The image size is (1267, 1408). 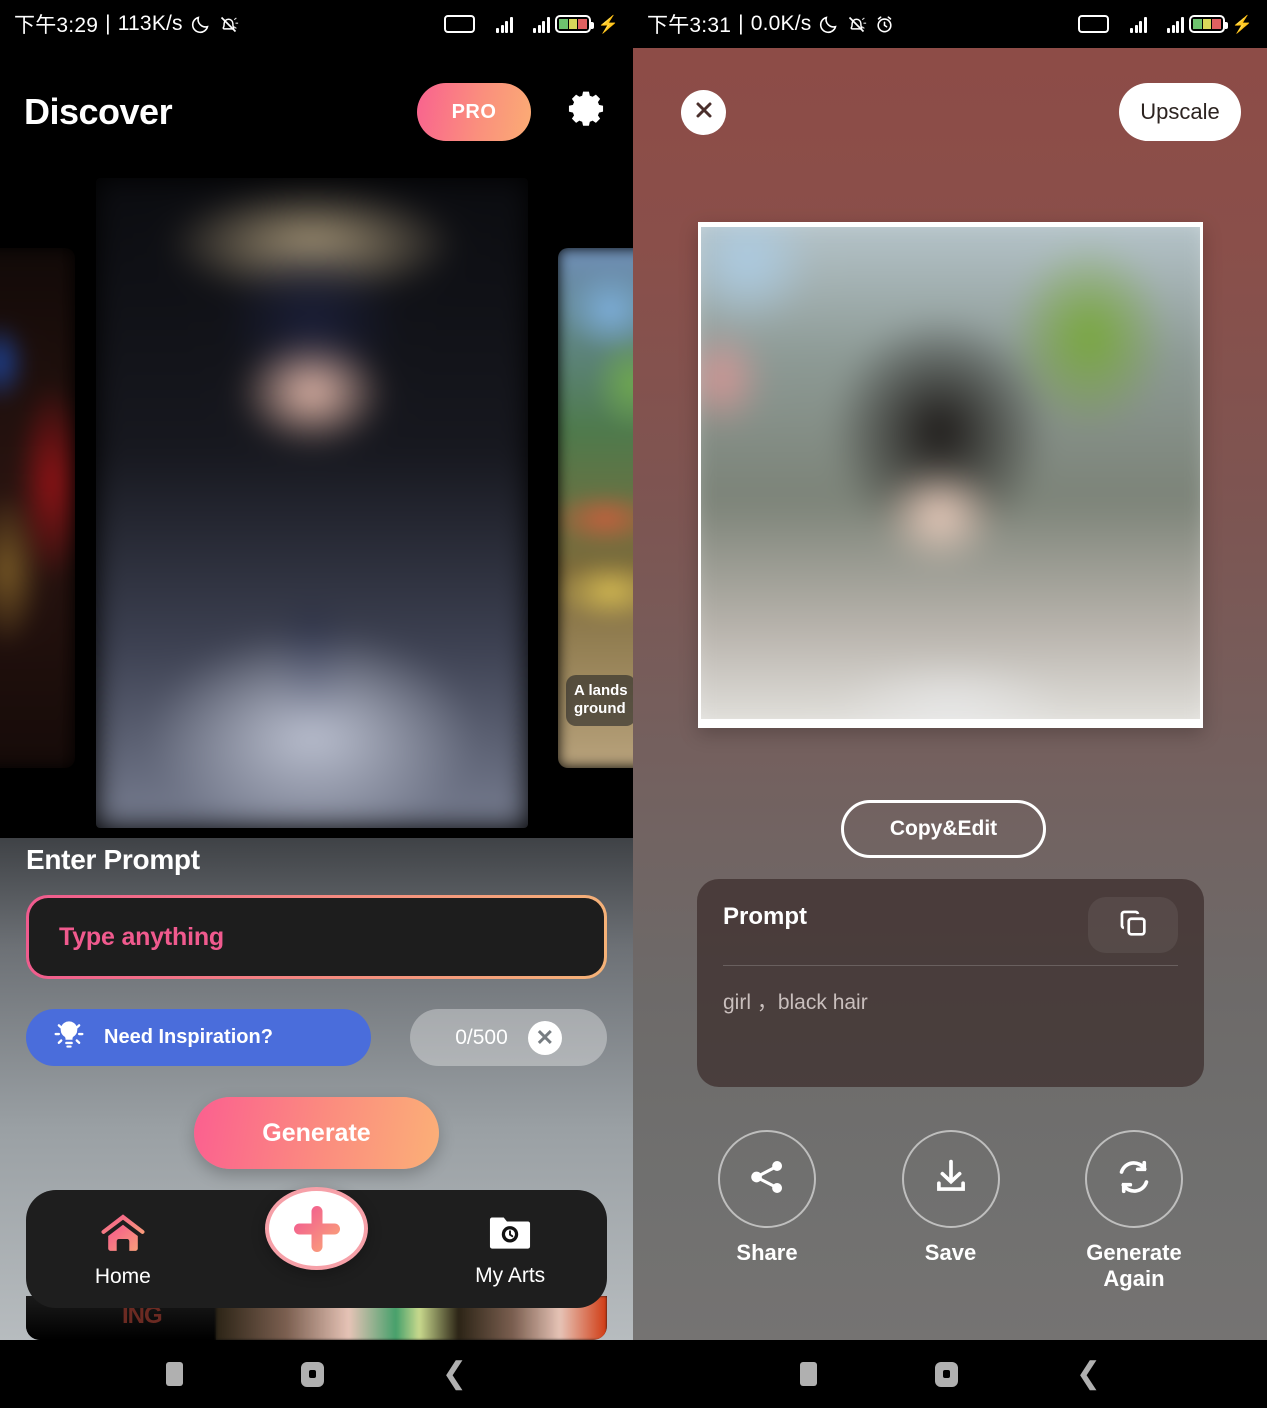 What do you see at coordinates (113, 859) in the screenshot?
I see `enter-prompt-label: Enter Prompt` at bounding box center [113, 859].